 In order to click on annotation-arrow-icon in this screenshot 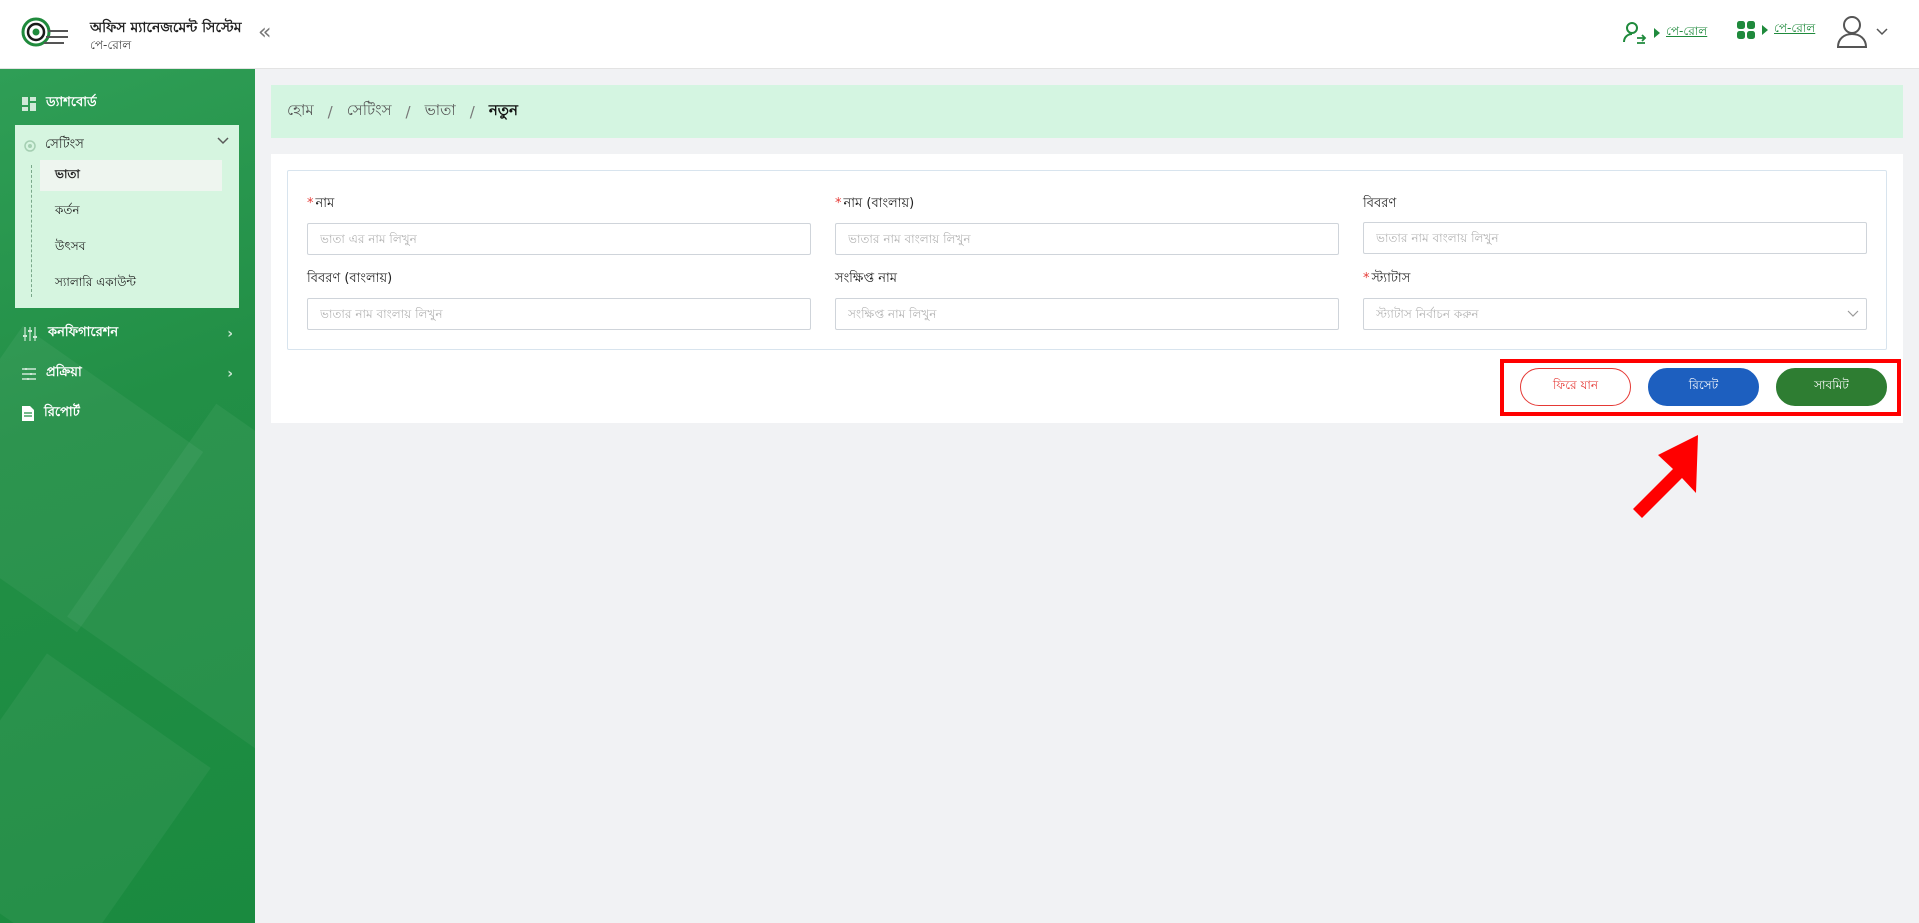, I will do `click(1665, 476)`.